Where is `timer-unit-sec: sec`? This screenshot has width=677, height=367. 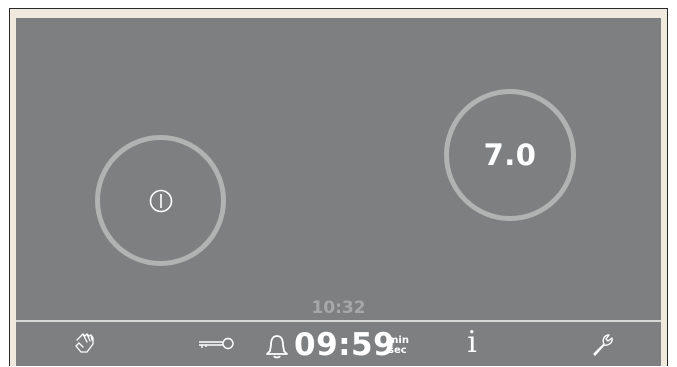 timer-unit-sec: sec is located at coordinates (397, 350).